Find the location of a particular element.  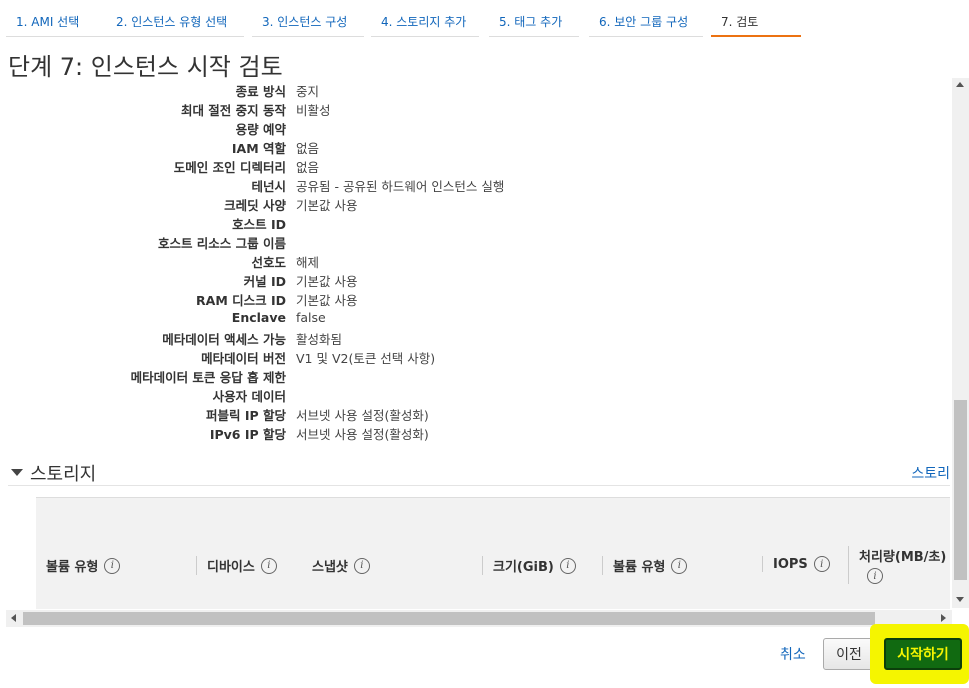

column-label: 처리량(MB/초) is located at coordinates (903, 557).